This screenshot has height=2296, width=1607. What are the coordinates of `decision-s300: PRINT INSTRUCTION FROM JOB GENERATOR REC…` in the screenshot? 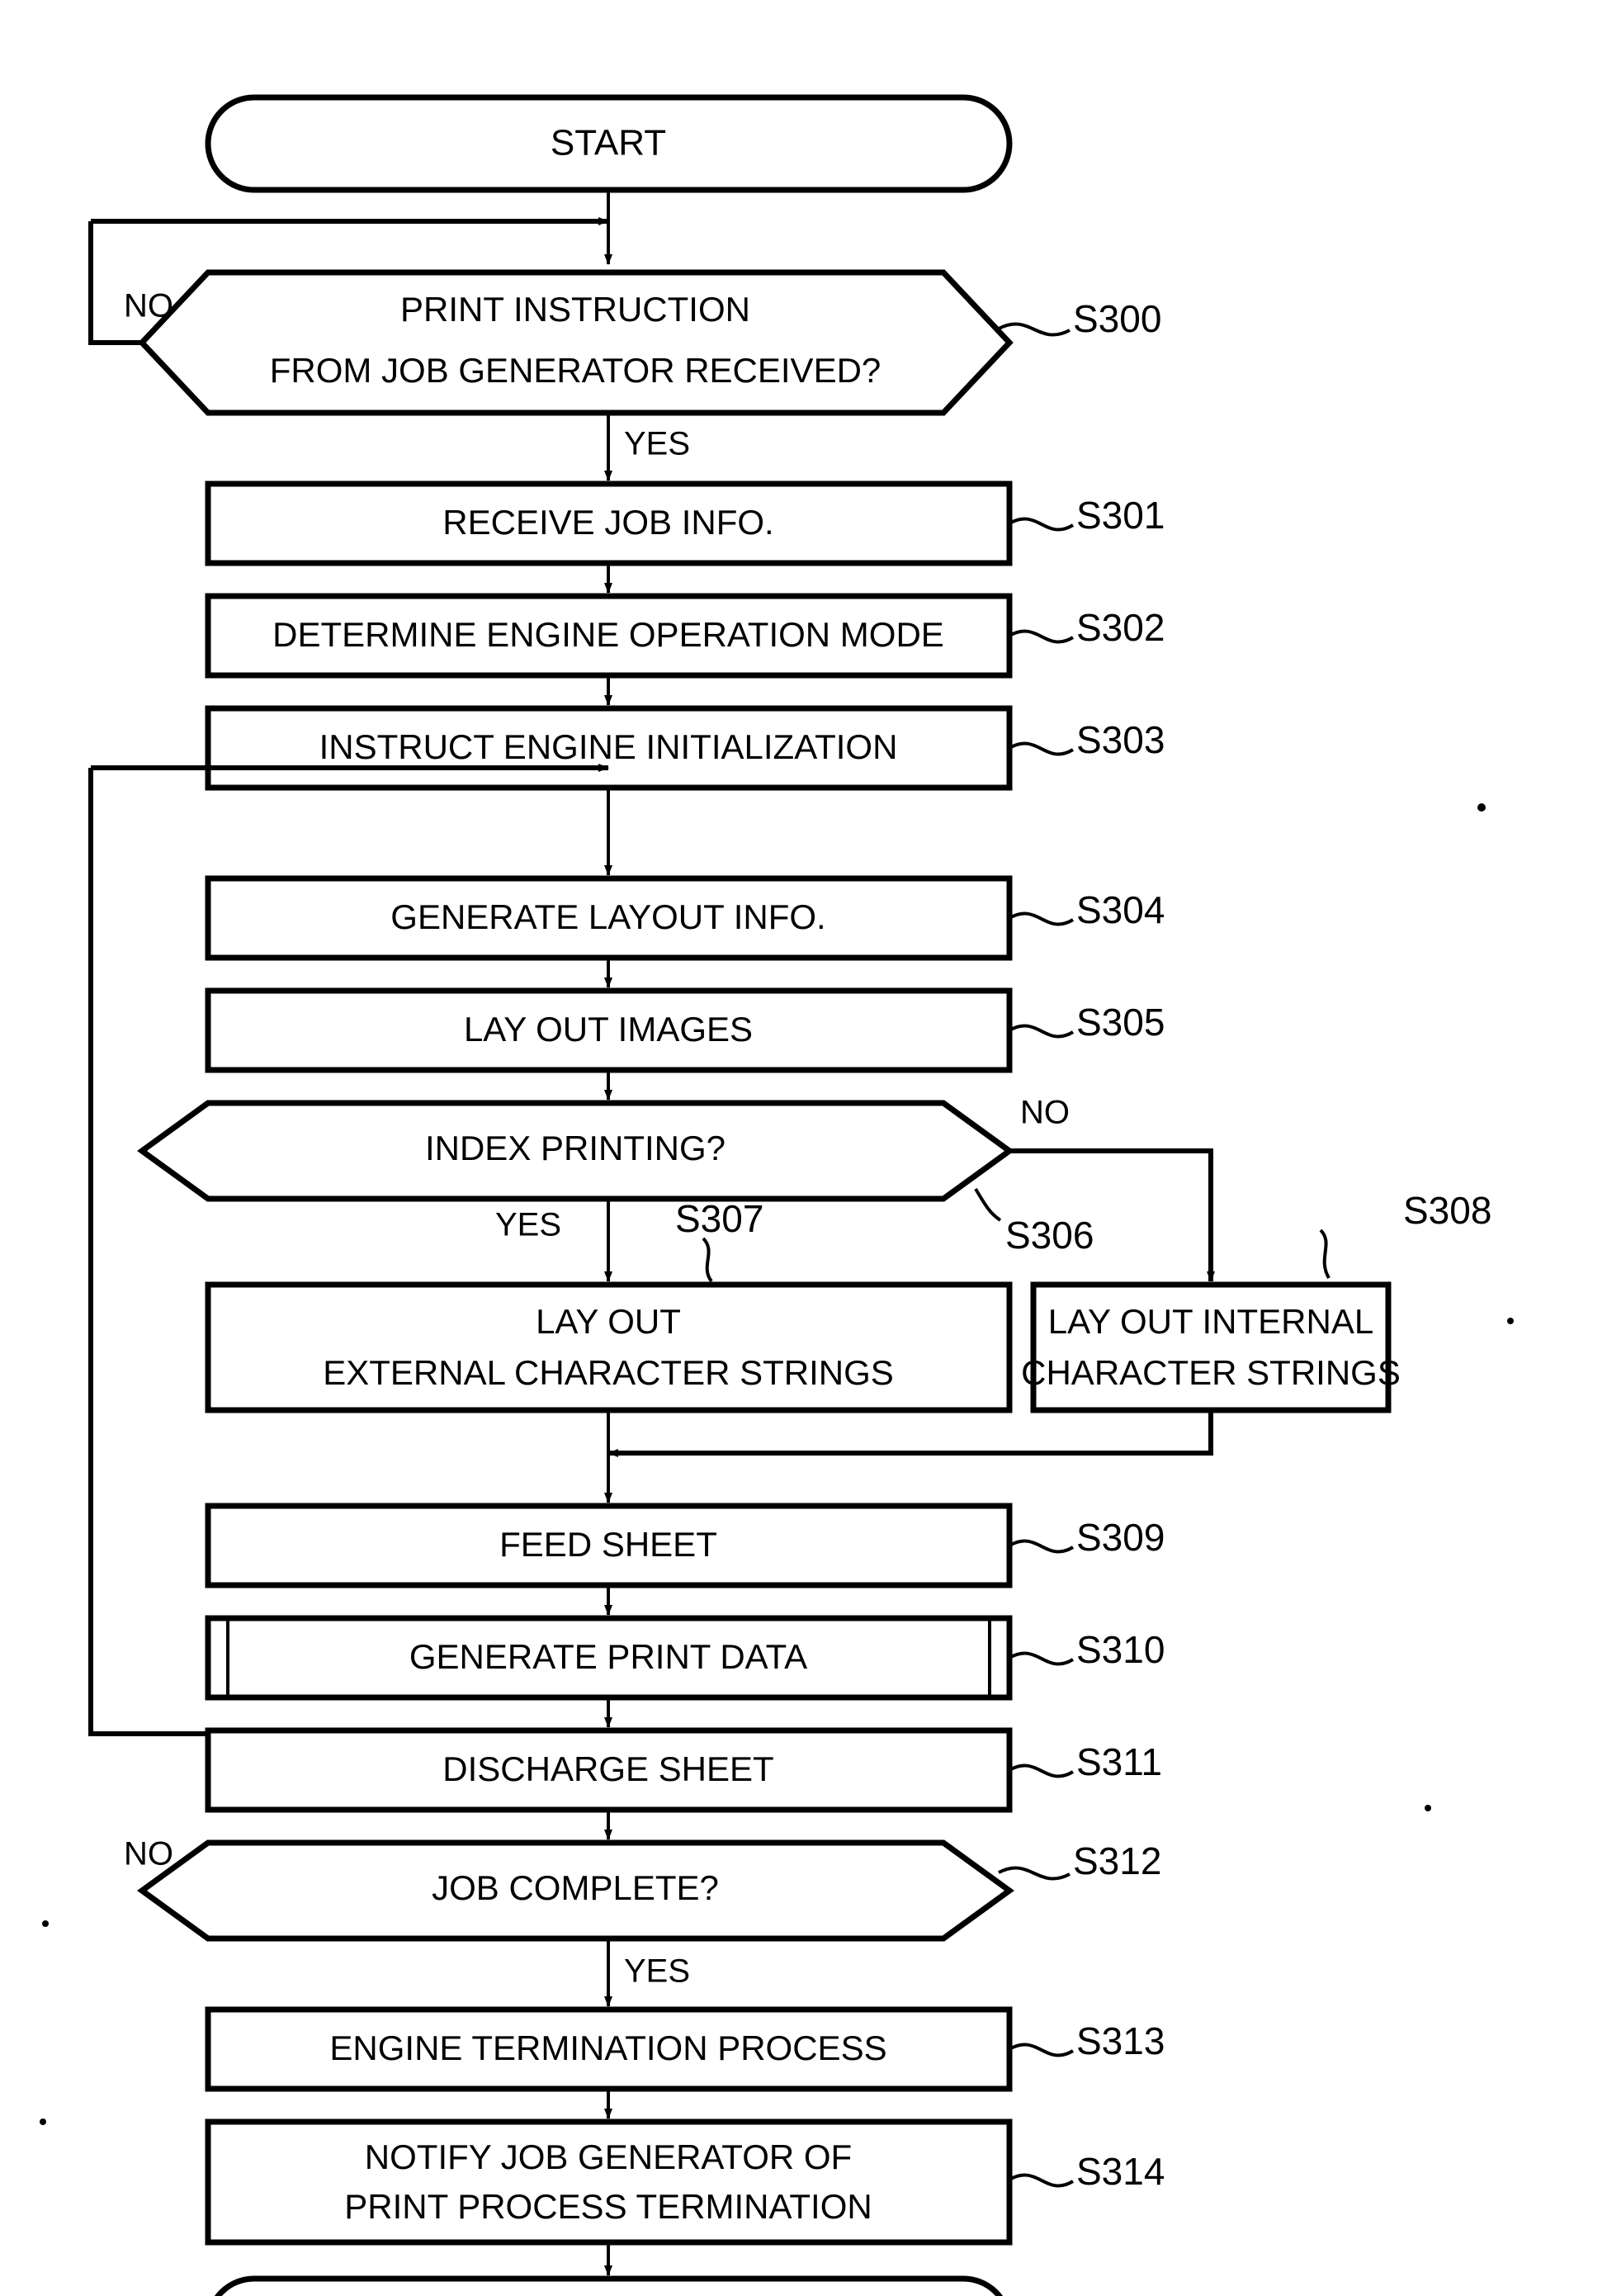 It's located at (576, 342).